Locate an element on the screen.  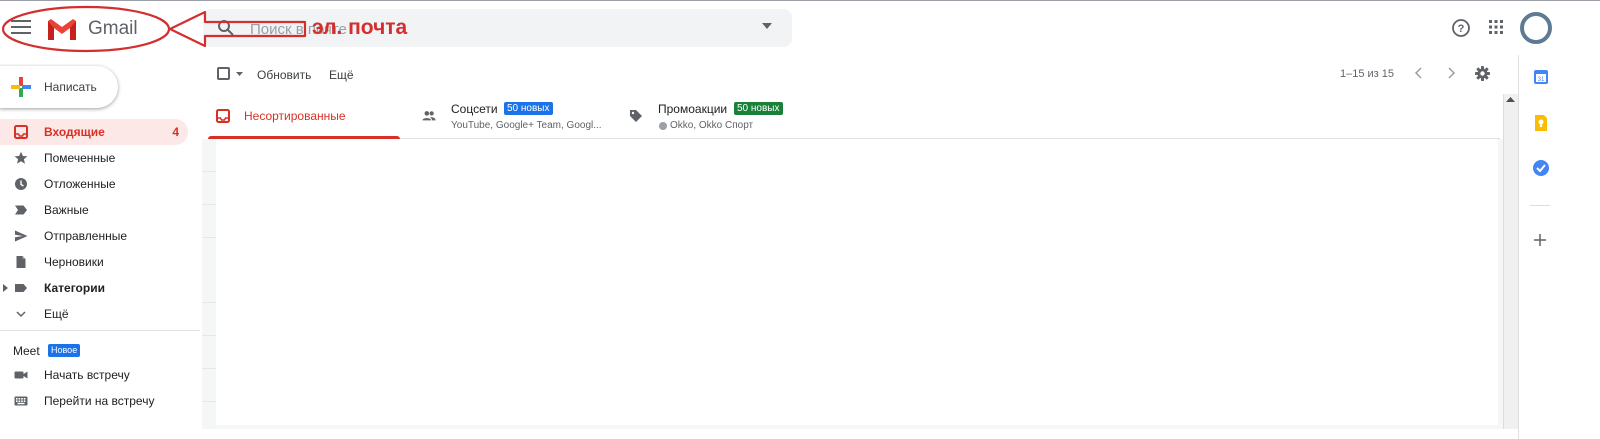
people-icon is located at coordinates (429, 116).